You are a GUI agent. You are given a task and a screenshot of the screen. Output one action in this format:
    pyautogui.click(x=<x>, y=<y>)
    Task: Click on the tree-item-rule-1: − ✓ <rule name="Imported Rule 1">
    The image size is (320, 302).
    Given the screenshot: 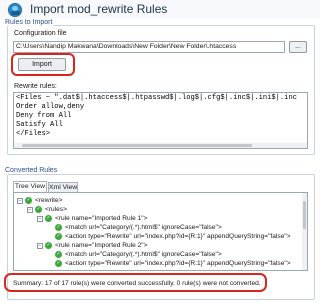 What is the action you would take?
    pyautogui.click(x=92, y=218)
    